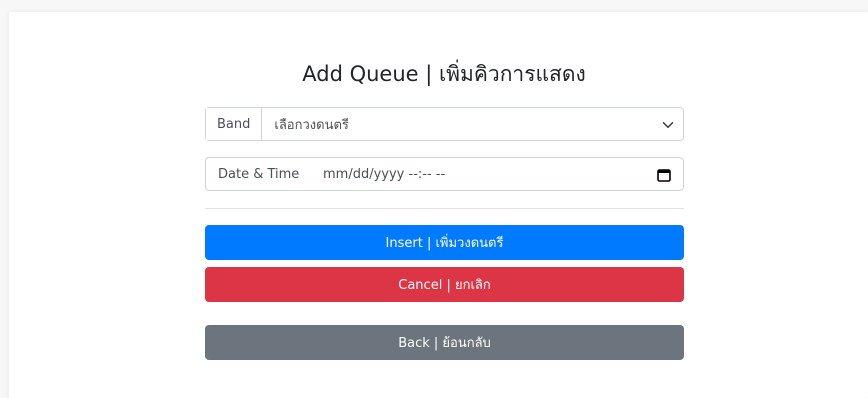 This screenshot has width=868, height=398. Describe the element at coordinates (444, 284) in the screenshot. I see `cancel-button: Cancel | ยกเลิก` at that location.